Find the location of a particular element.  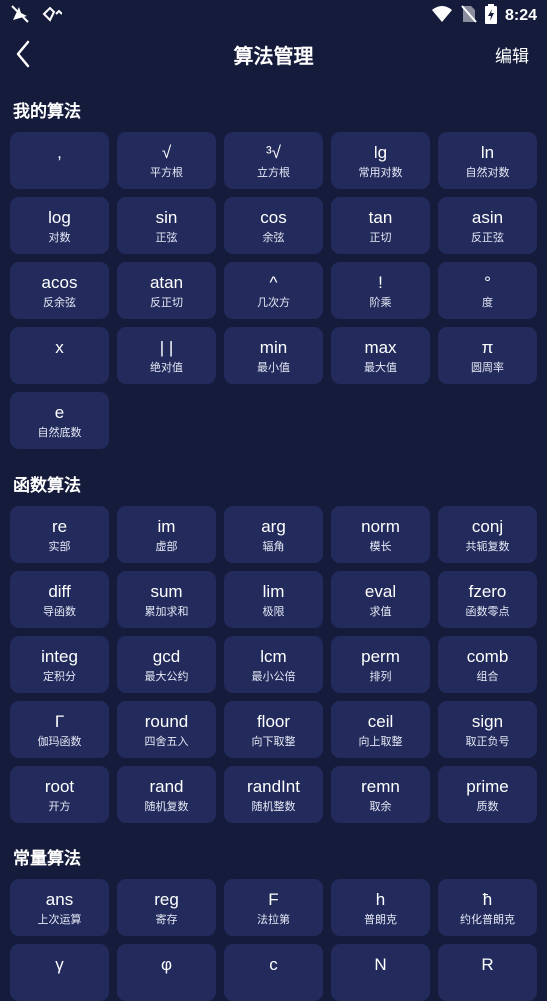

algorithm-key: prime 质数 is located at coordinates (487, 794).